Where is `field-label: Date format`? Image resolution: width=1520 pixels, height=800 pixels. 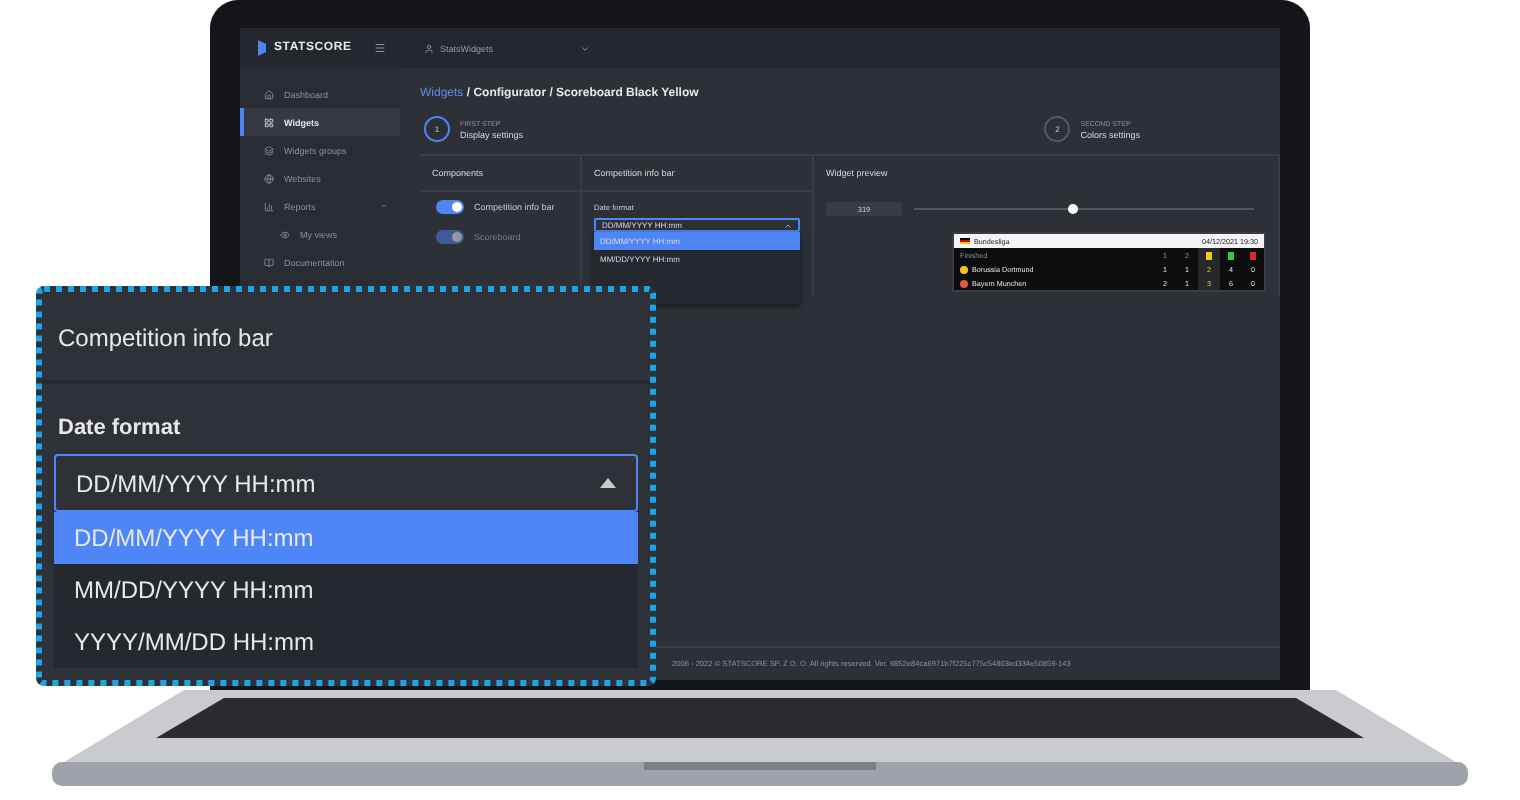 field-label: Date format is located at coordinates (119, 429).